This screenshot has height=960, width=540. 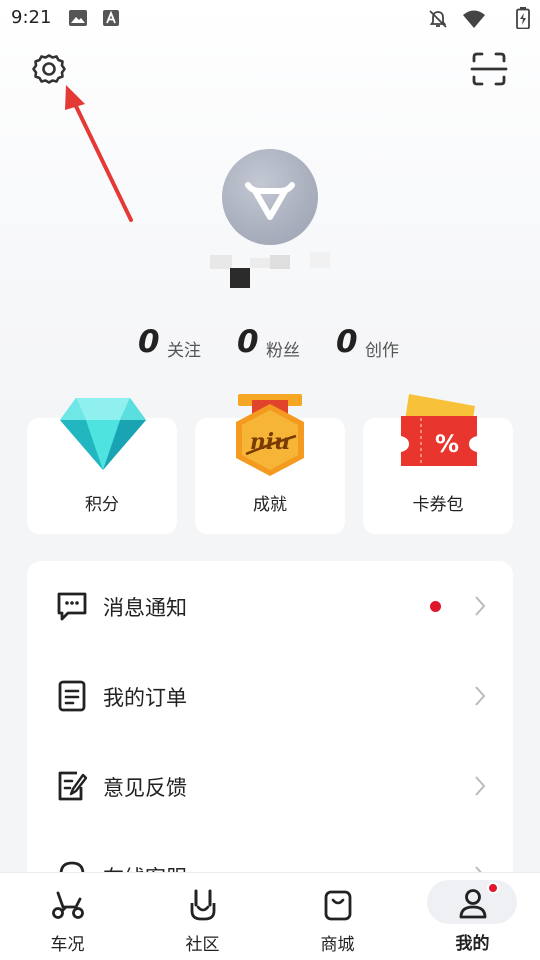 I want to click on stat-label: 关注, so click(x=184, y=351).